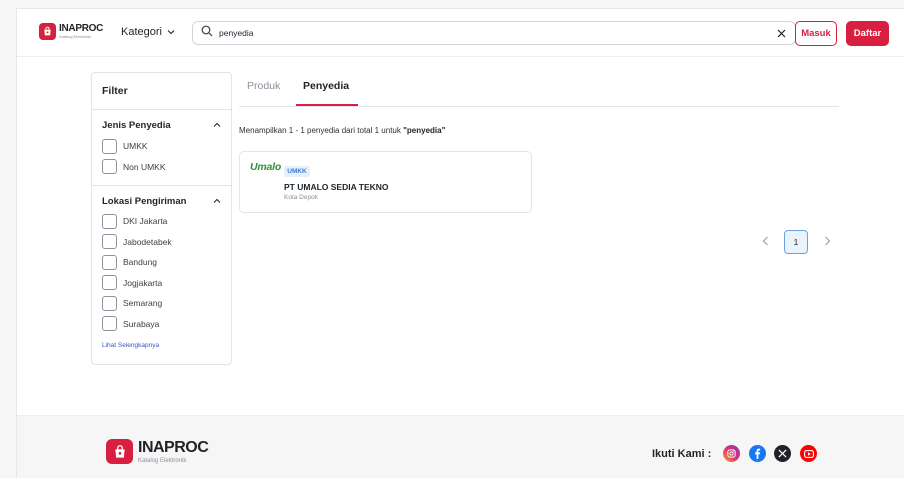  Describe the element at coordinates (81, 28) in the screenshot. I see `logo-title: INAPROC` at that location.